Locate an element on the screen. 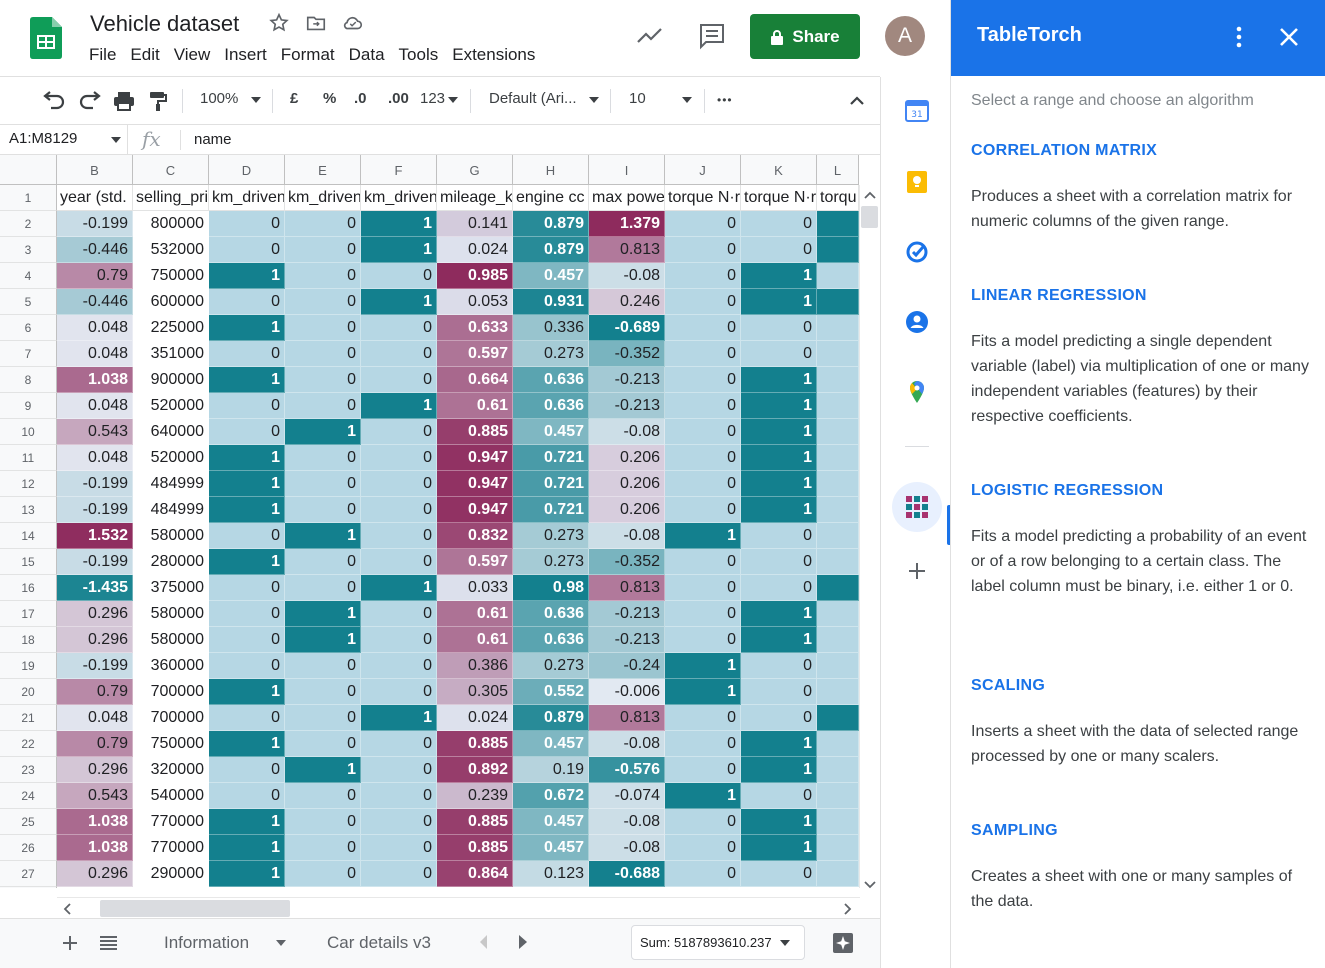  menu-file: File is located at coordinates (102, 57).